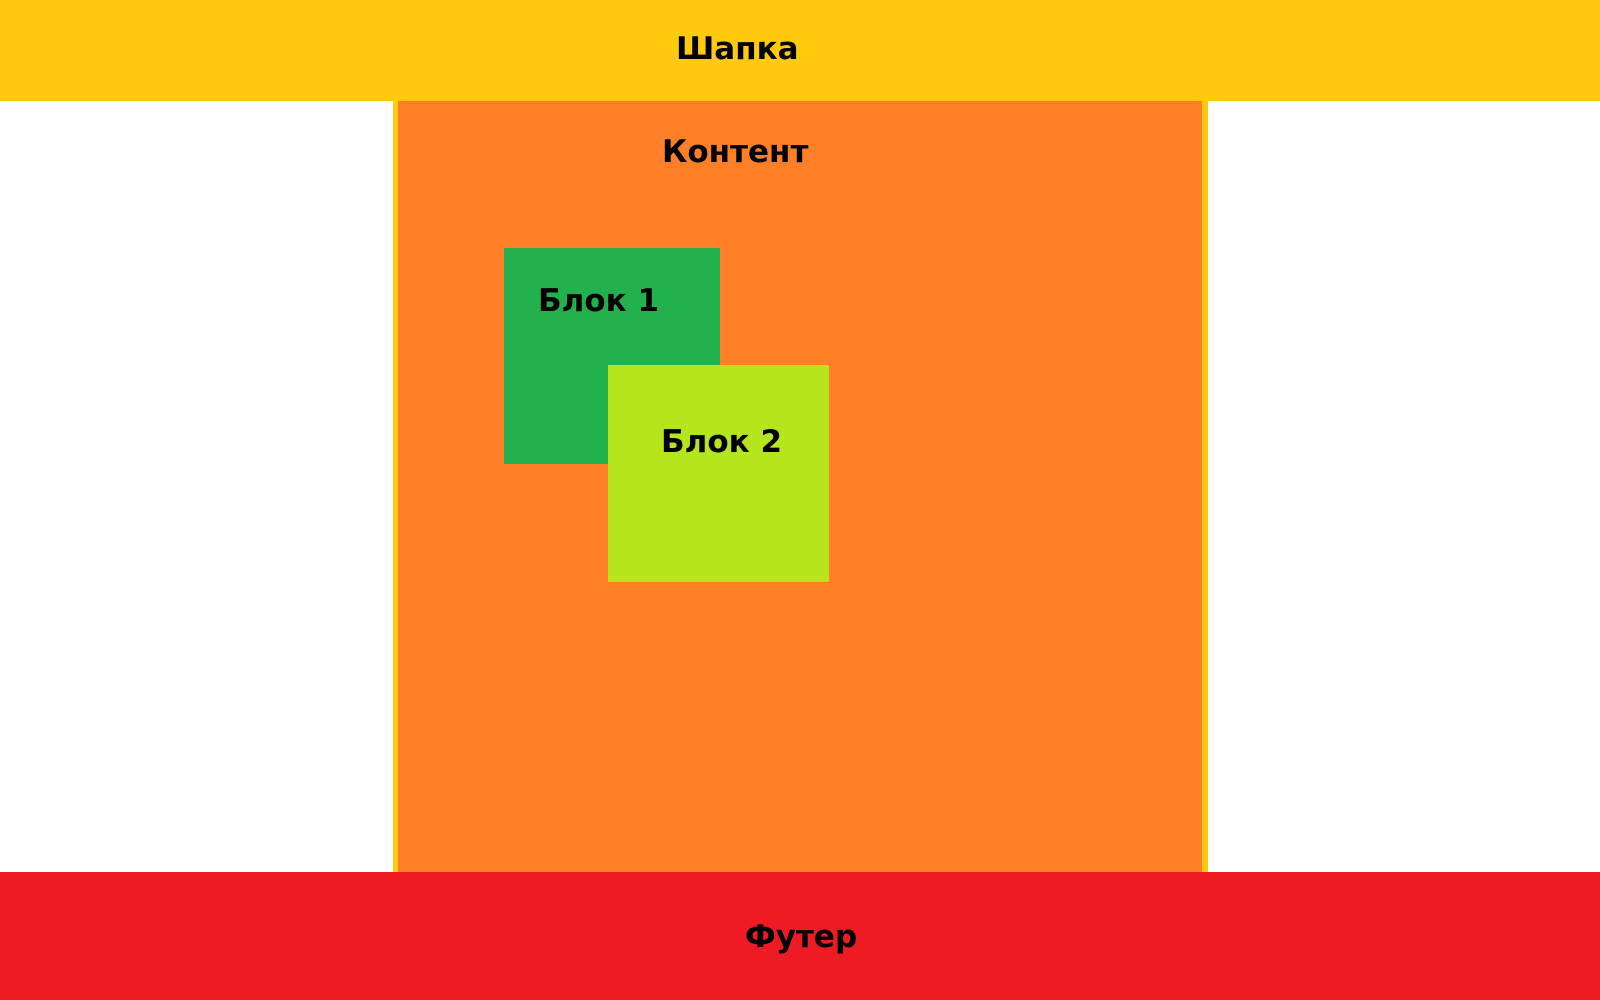 Image resolution: width=1600 pixels, height=1000 pixels. I want to click on header-label: Шапка, so click(737, 49).